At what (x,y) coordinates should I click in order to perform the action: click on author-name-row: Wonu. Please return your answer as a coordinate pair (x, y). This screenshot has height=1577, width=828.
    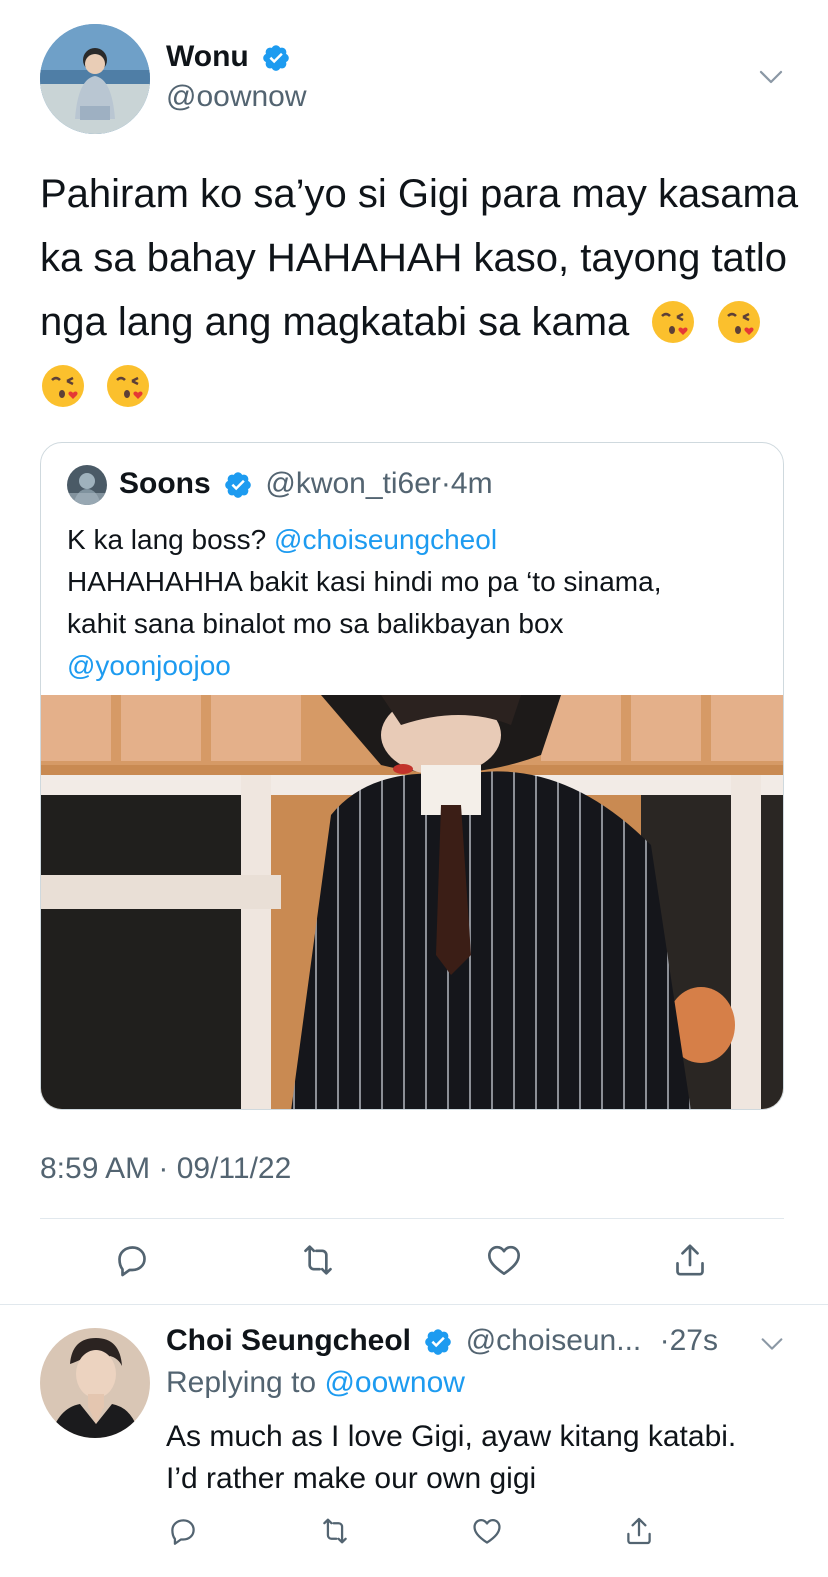
    Looking at the image, I should click on (228, 57).